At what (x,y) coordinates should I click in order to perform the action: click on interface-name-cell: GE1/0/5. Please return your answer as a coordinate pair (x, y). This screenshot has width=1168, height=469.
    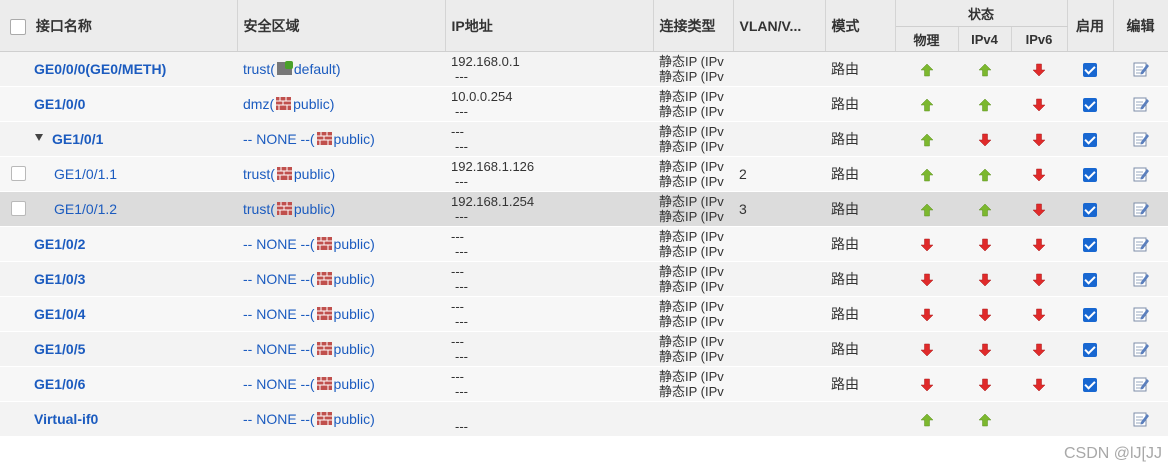
    Looking at the image, I should click on (118, 349).